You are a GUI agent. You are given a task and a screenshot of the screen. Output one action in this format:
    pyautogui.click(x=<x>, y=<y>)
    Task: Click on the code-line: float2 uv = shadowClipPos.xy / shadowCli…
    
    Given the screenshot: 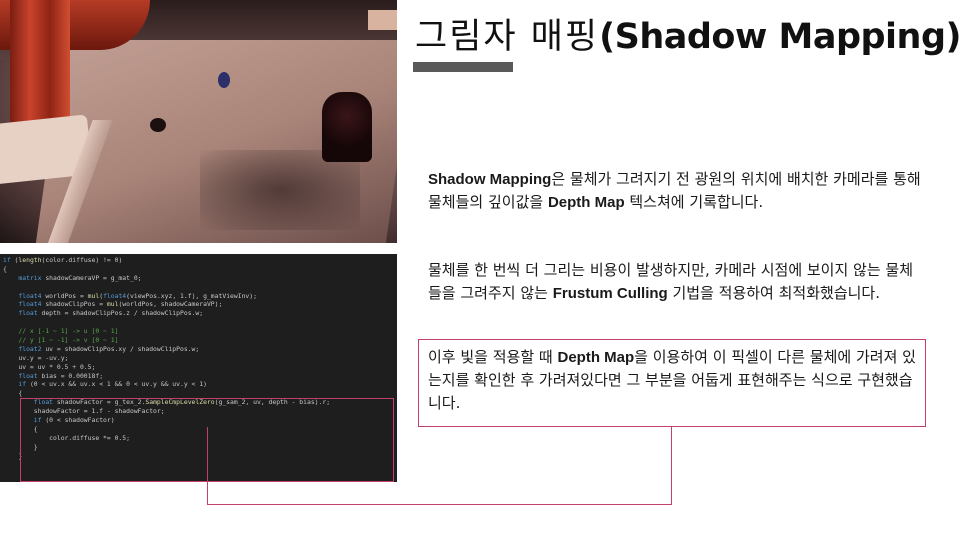 What is the action you would take?
    pyautogui.click(x=109, y=348)
    